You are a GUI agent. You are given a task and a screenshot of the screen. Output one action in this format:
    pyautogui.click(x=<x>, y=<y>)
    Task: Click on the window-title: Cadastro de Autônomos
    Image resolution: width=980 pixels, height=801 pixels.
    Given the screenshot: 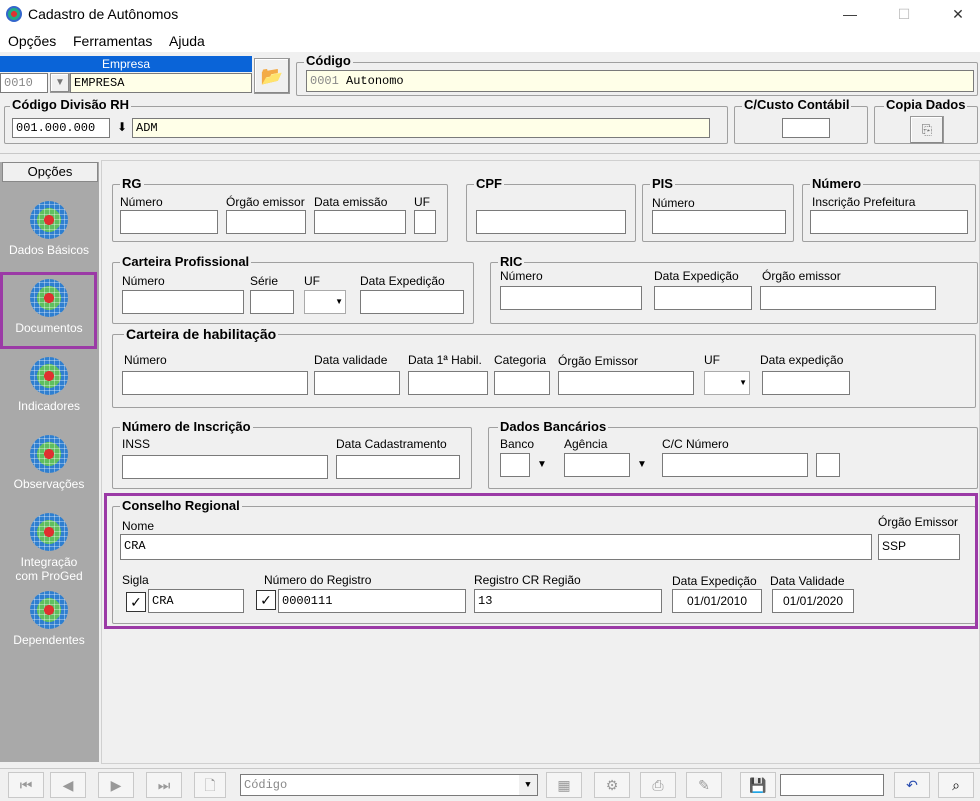 What is the action you would take?
    pyautogui.click(x=103, y=14)
    